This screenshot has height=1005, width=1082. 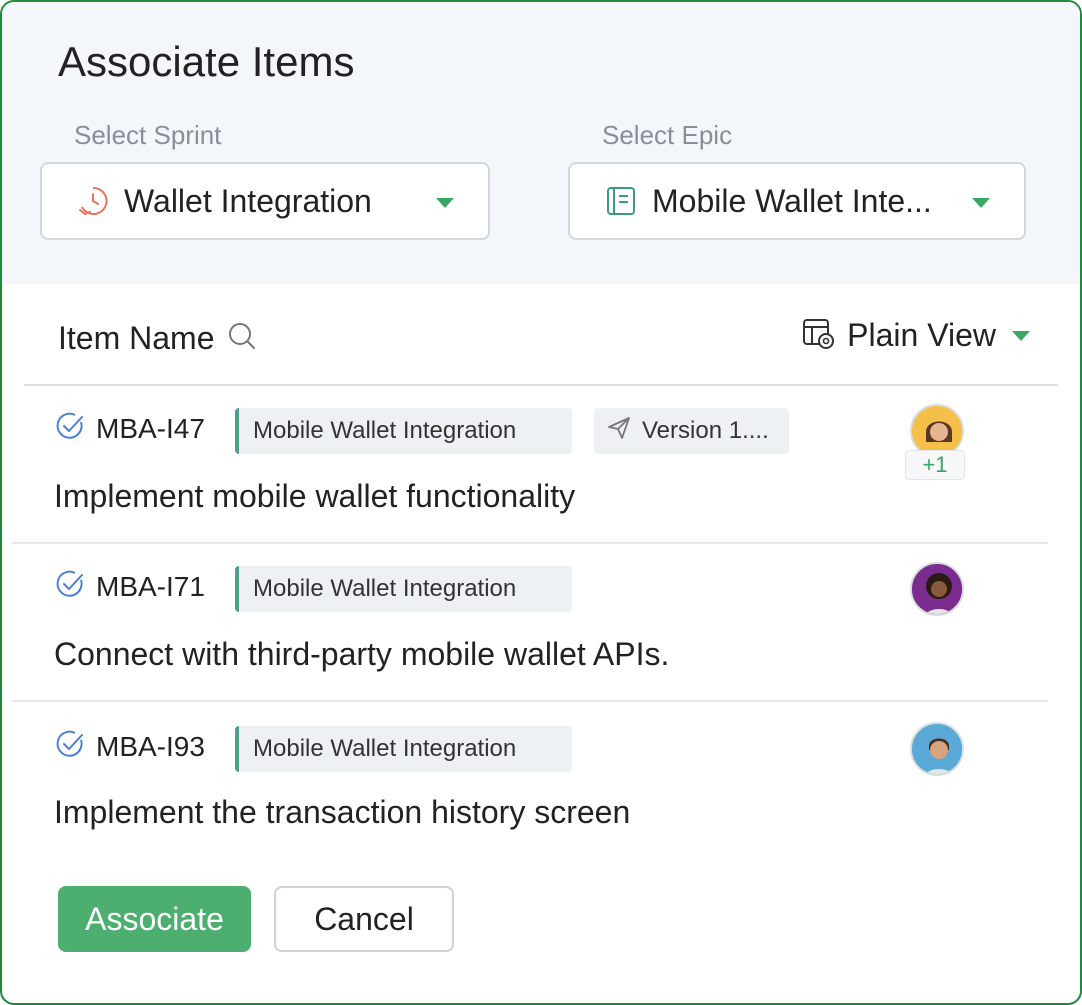 I want to click on extra-assignees-badge: +1, so click(x=935, y=465).